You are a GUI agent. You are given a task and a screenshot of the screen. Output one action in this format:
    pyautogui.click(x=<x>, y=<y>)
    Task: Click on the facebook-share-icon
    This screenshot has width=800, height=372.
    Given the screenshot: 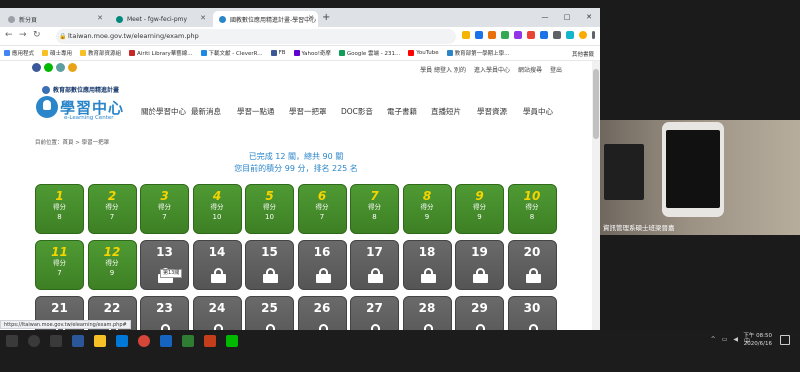 What is the action you would take?
    pyautogui.click(x=36, y=67)
    